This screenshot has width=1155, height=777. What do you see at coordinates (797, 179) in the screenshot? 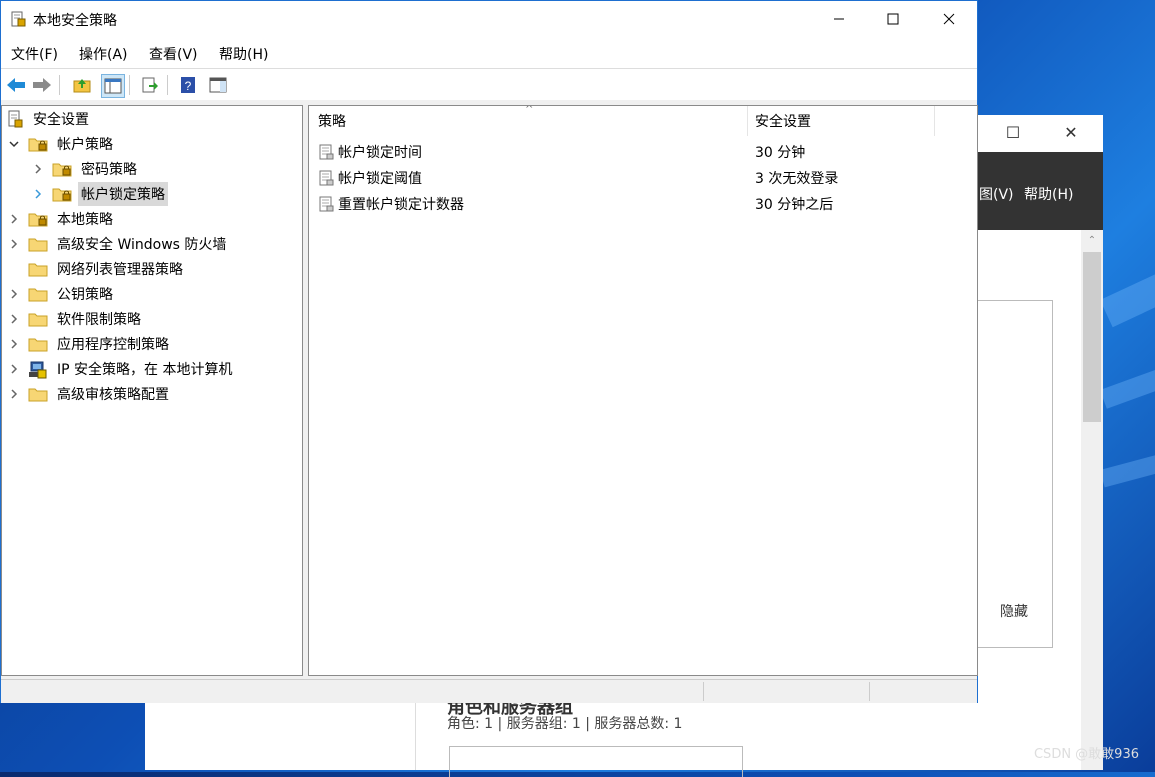
I see `policy-setting-value: 3 次无效登录` at bounding box center [797, 179].